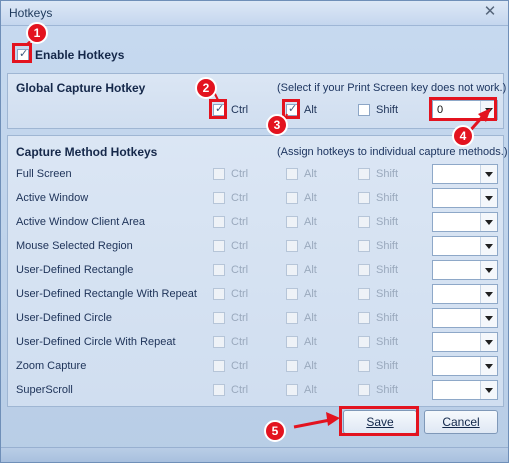 This screenshot has height=463, width=509. What do you see at coordinates (333, 419) in the screenshot?
I see `arrow-5-head` at bounding box center [333, 419].